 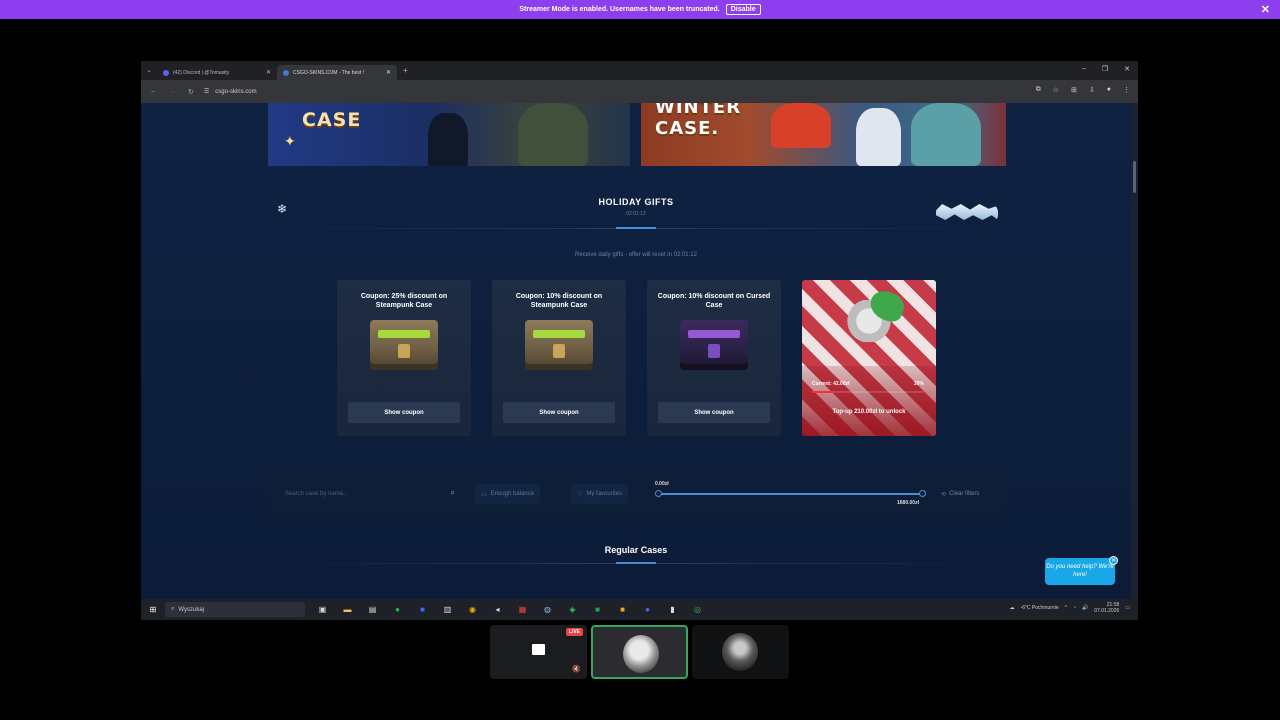 What do you see at coordinates (472, 609) in the screenshot?
I see `chrome-icon: ◉` at bounding box center [472, 609].